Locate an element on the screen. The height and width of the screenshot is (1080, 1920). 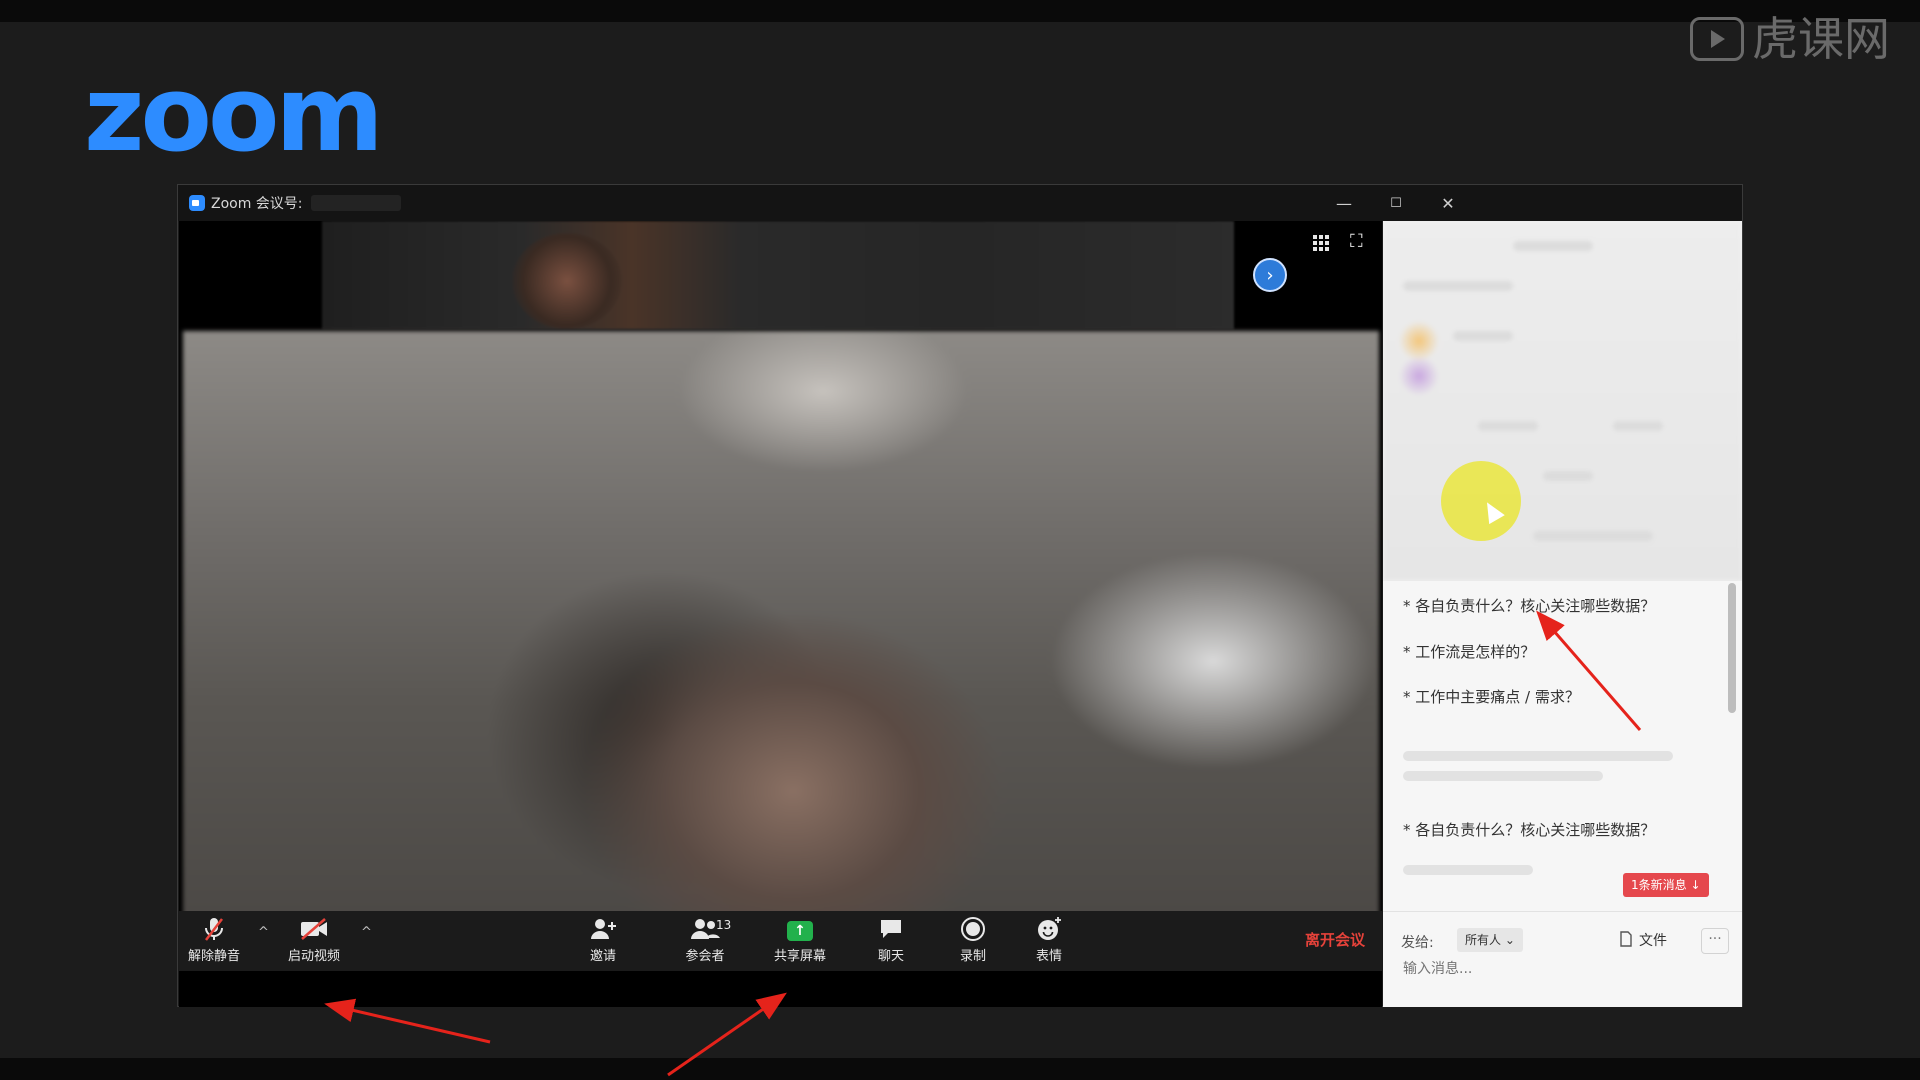
annotation-arrow is located at coordinates (407, 1021).